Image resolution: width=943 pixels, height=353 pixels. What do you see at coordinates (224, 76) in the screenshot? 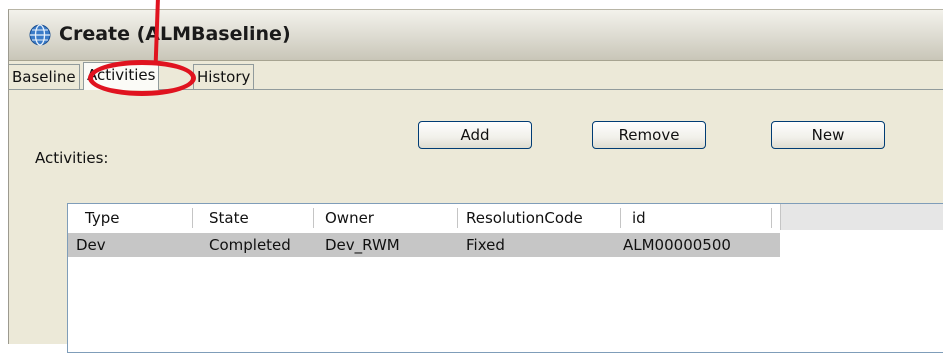
I see `tab-history: History` at bounding box center [224, 76].